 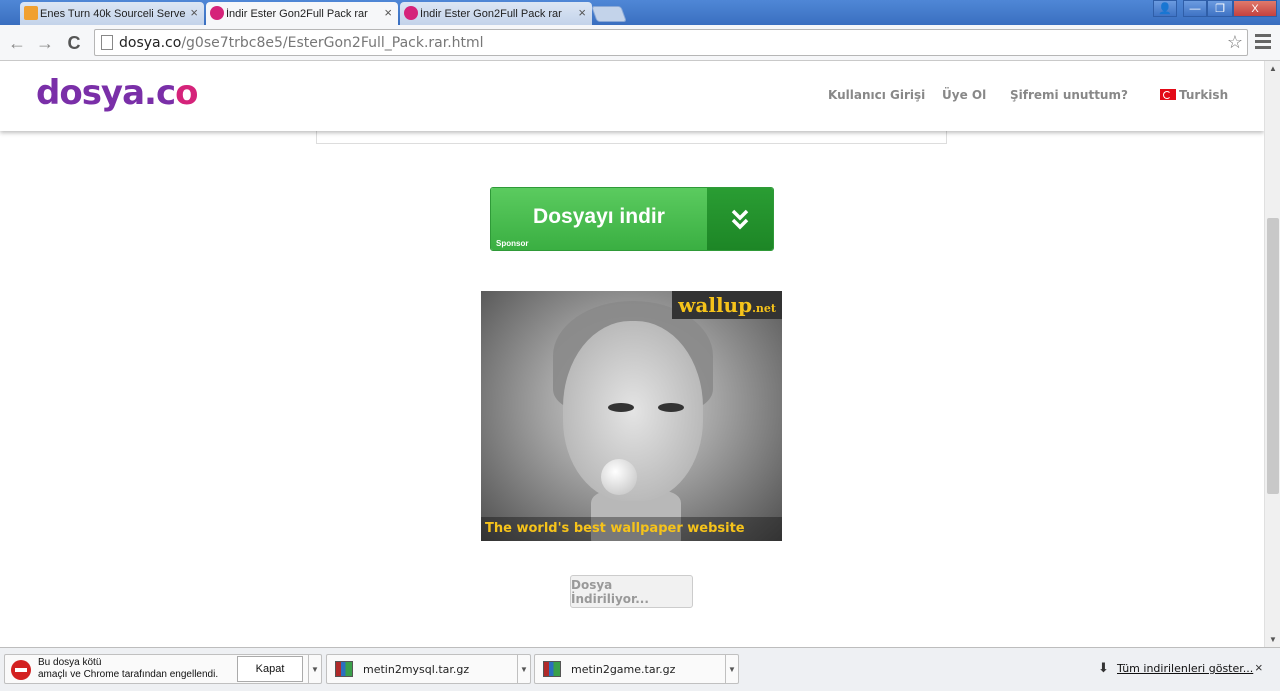 What do you see at coordinates (1273, 68) in the screenshot?
I see `scroll-up-icon: ▲` at bounding box center [1273, 68].